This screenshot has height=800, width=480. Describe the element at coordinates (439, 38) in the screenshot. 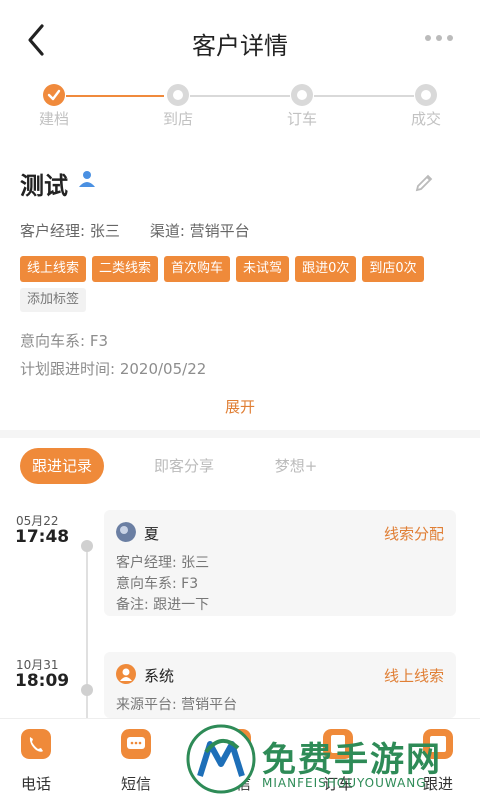

I see `more-icon` at that location.